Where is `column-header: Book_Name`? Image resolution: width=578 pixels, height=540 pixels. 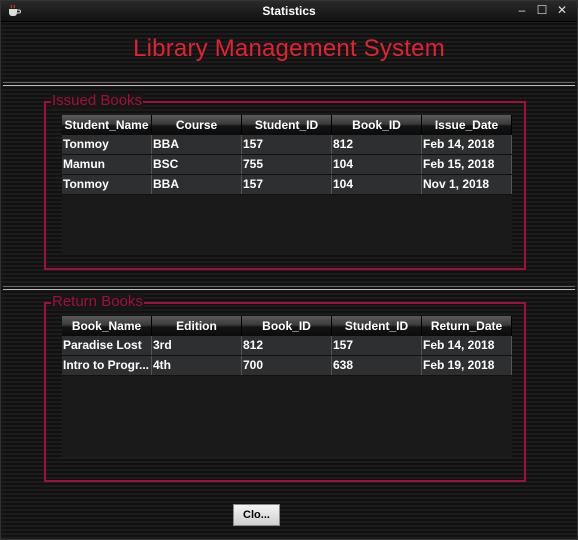
column-header: Book_Name is located at coordinates (107, 326).